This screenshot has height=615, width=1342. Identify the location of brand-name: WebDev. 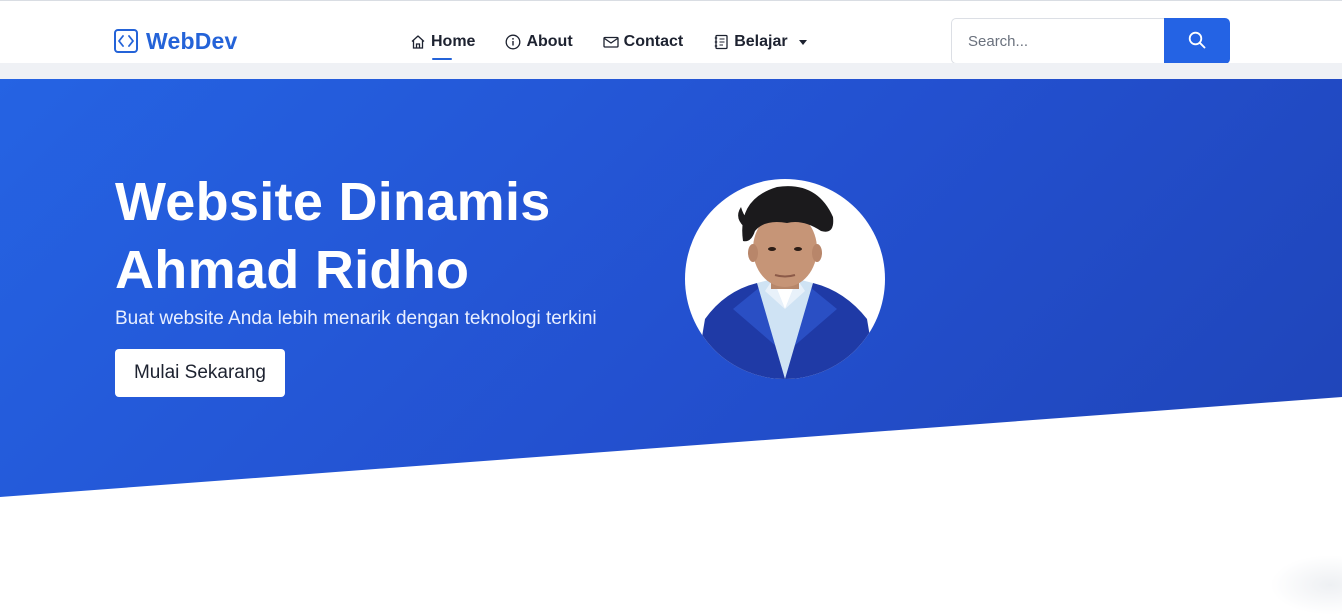
(192, 40).